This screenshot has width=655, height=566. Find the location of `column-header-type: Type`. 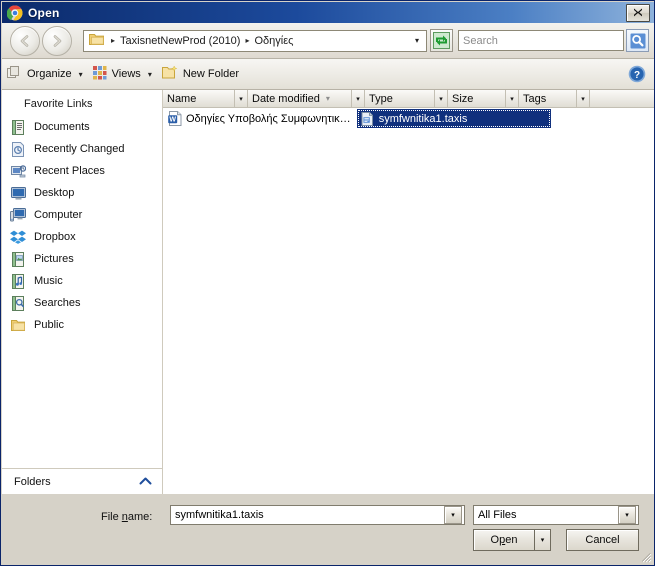

column-header-type: Type is located at coordinates (400, 98).